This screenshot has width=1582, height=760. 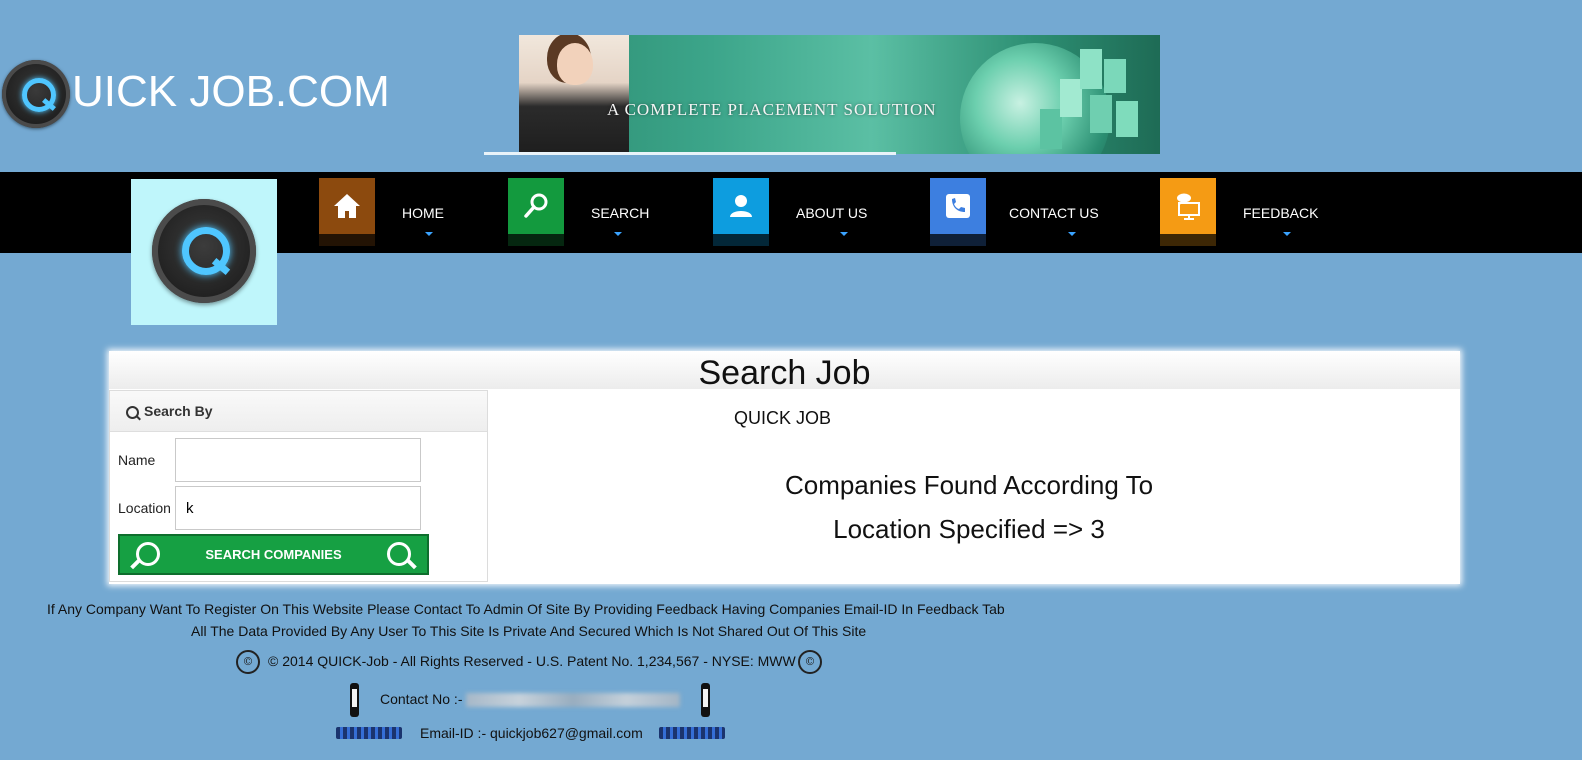 I want to click on user-icon, so click(x=741, y=212).